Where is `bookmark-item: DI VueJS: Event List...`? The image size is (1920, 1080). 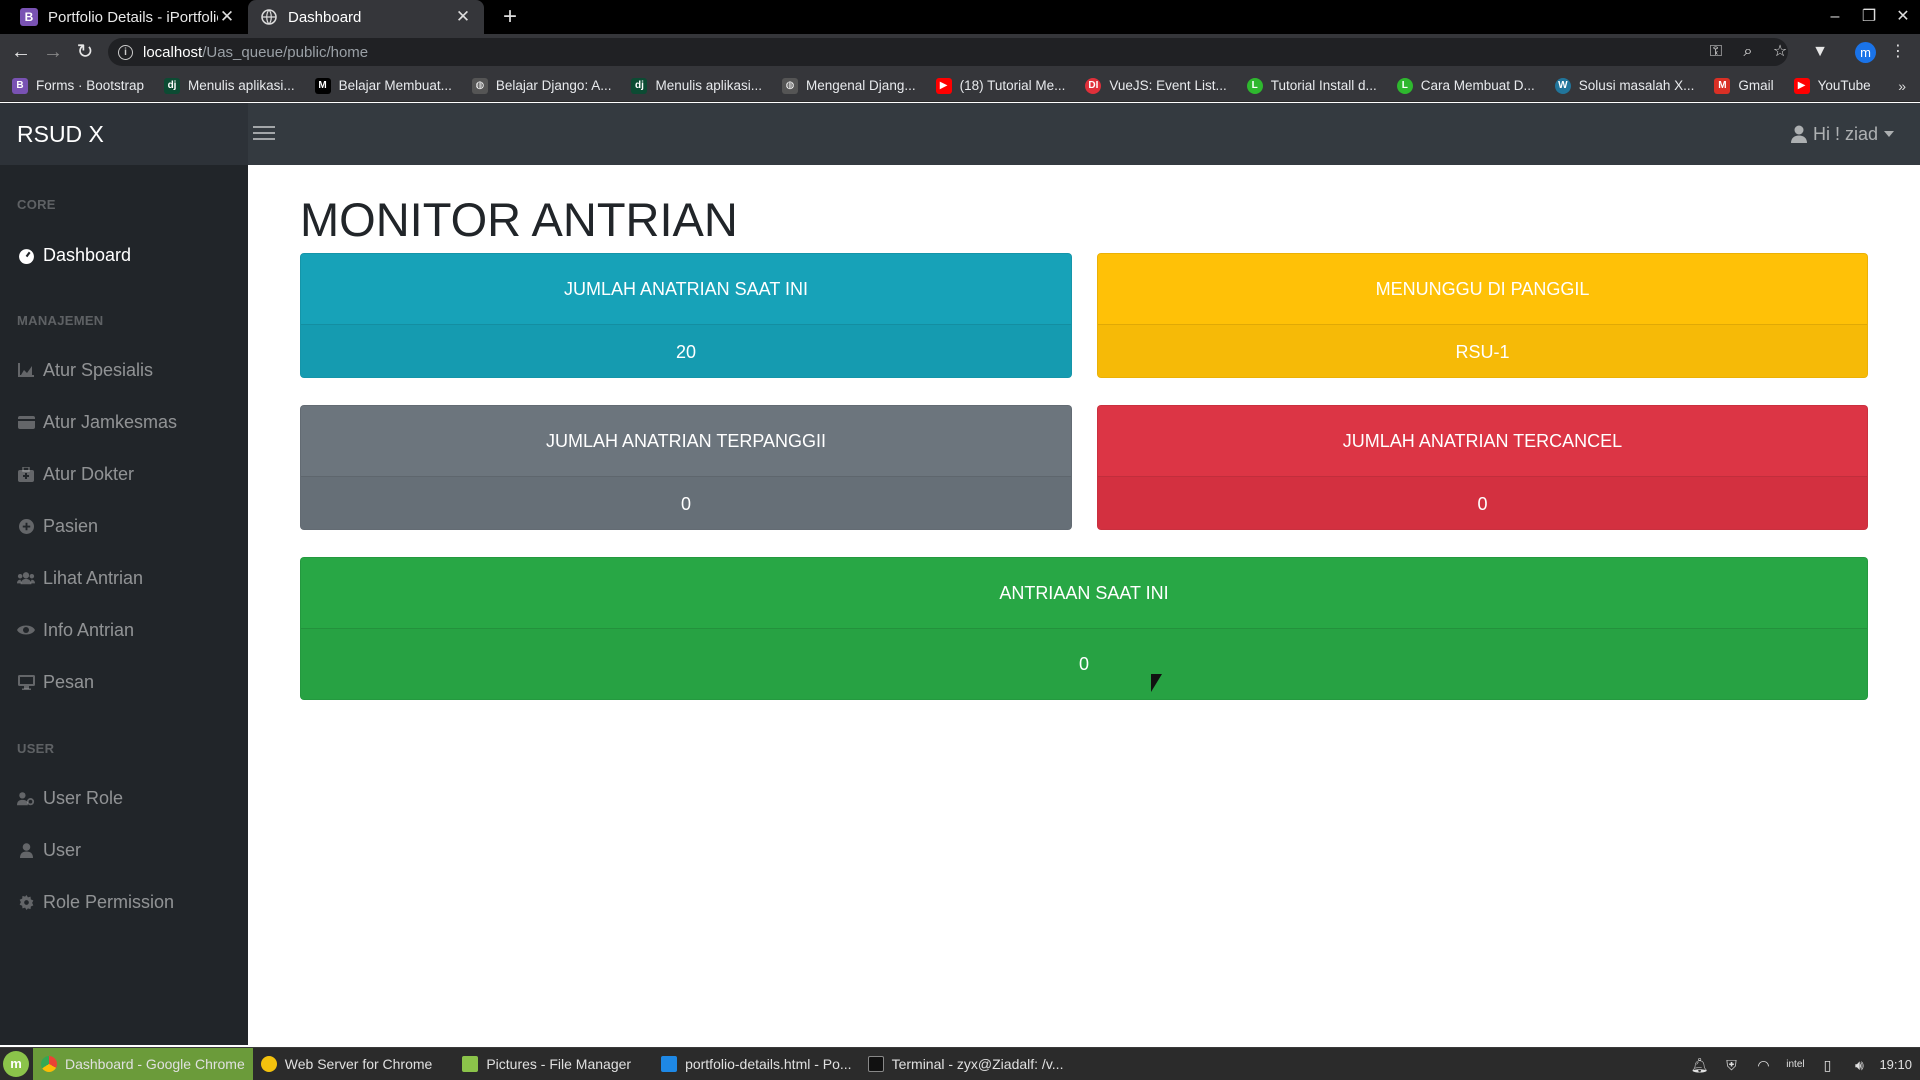
bookmark-item: DI VueJS: Event List... is located at coordinates (1156, 85).